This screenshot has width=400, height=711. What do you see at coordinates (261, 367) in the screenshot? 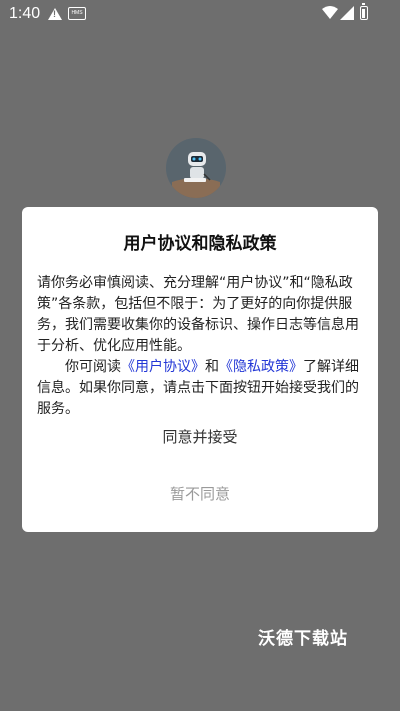
I see `privacy-policy-link: 《隐私政策》` at bounding box center [261, 367].